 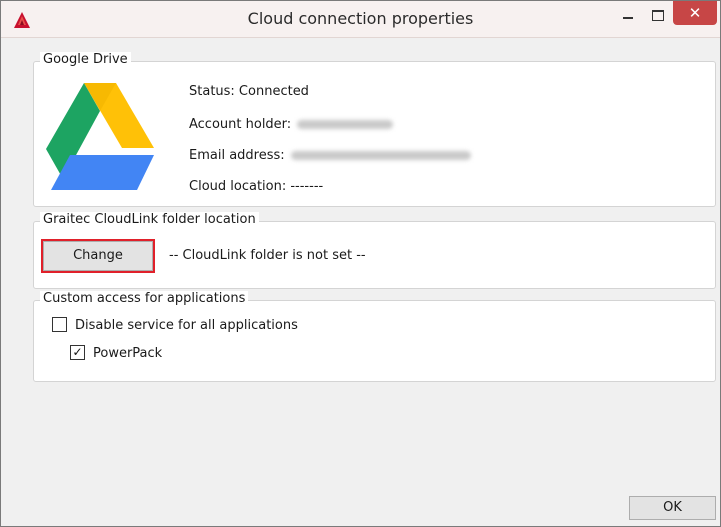 What do you see at coordinates (100, 136) in the screenshot?
I see `google-drive-logo-icon` at bounding box center [100, 136].